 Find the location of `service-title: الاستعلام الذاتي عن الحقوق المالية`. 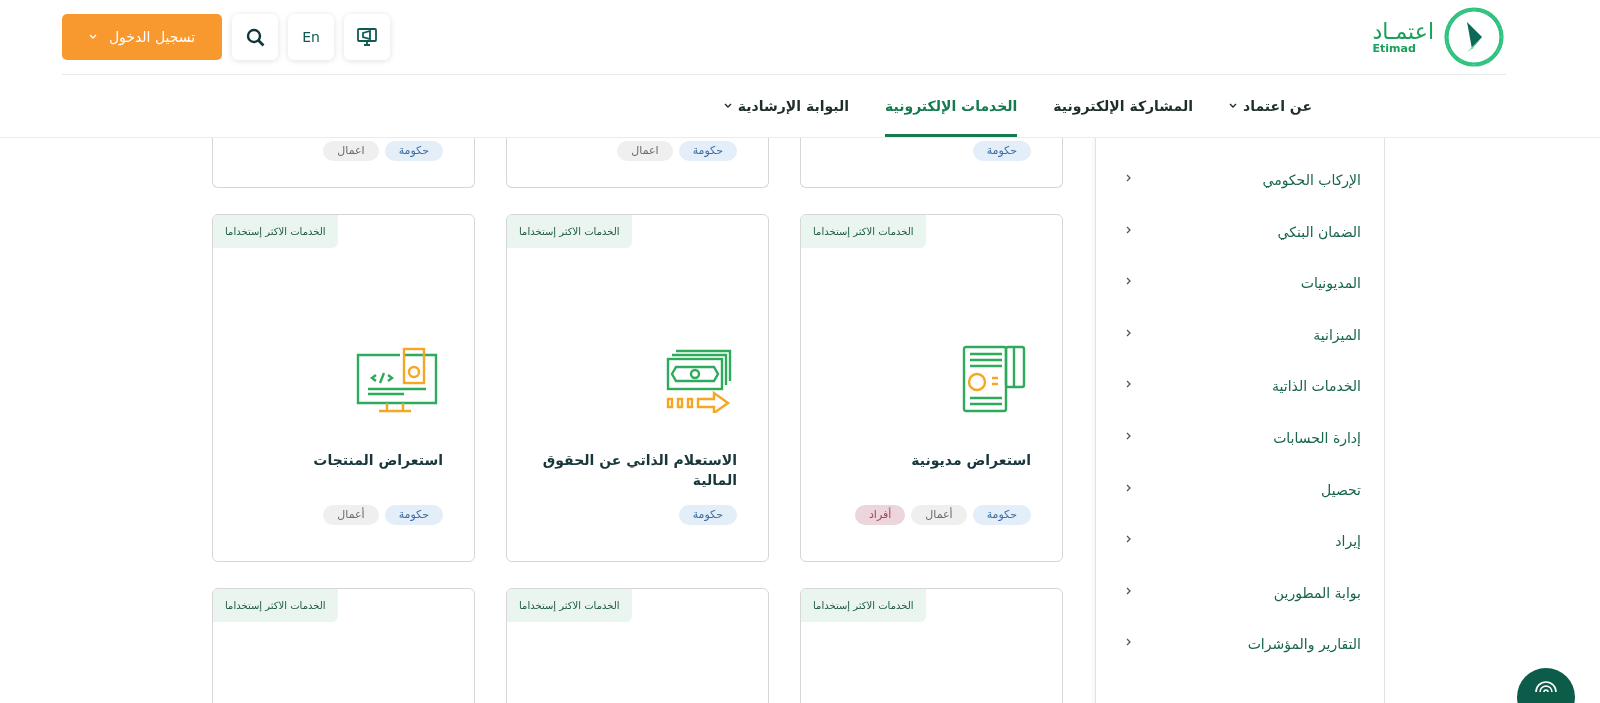

service-title: الاستعلام الذاتي عن الحقوق المالية is located at coordinates (639, 470).